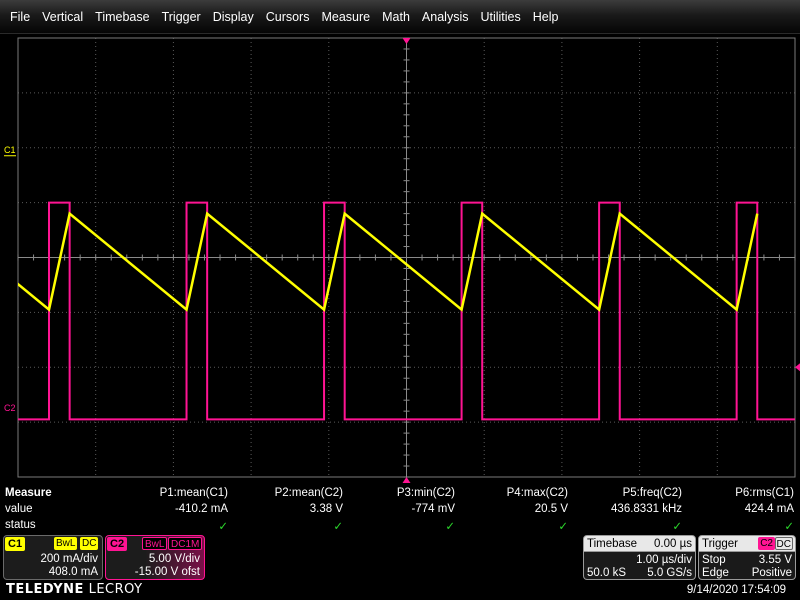  I want to click on menu-timebase: Timebase, so click(122, 17).